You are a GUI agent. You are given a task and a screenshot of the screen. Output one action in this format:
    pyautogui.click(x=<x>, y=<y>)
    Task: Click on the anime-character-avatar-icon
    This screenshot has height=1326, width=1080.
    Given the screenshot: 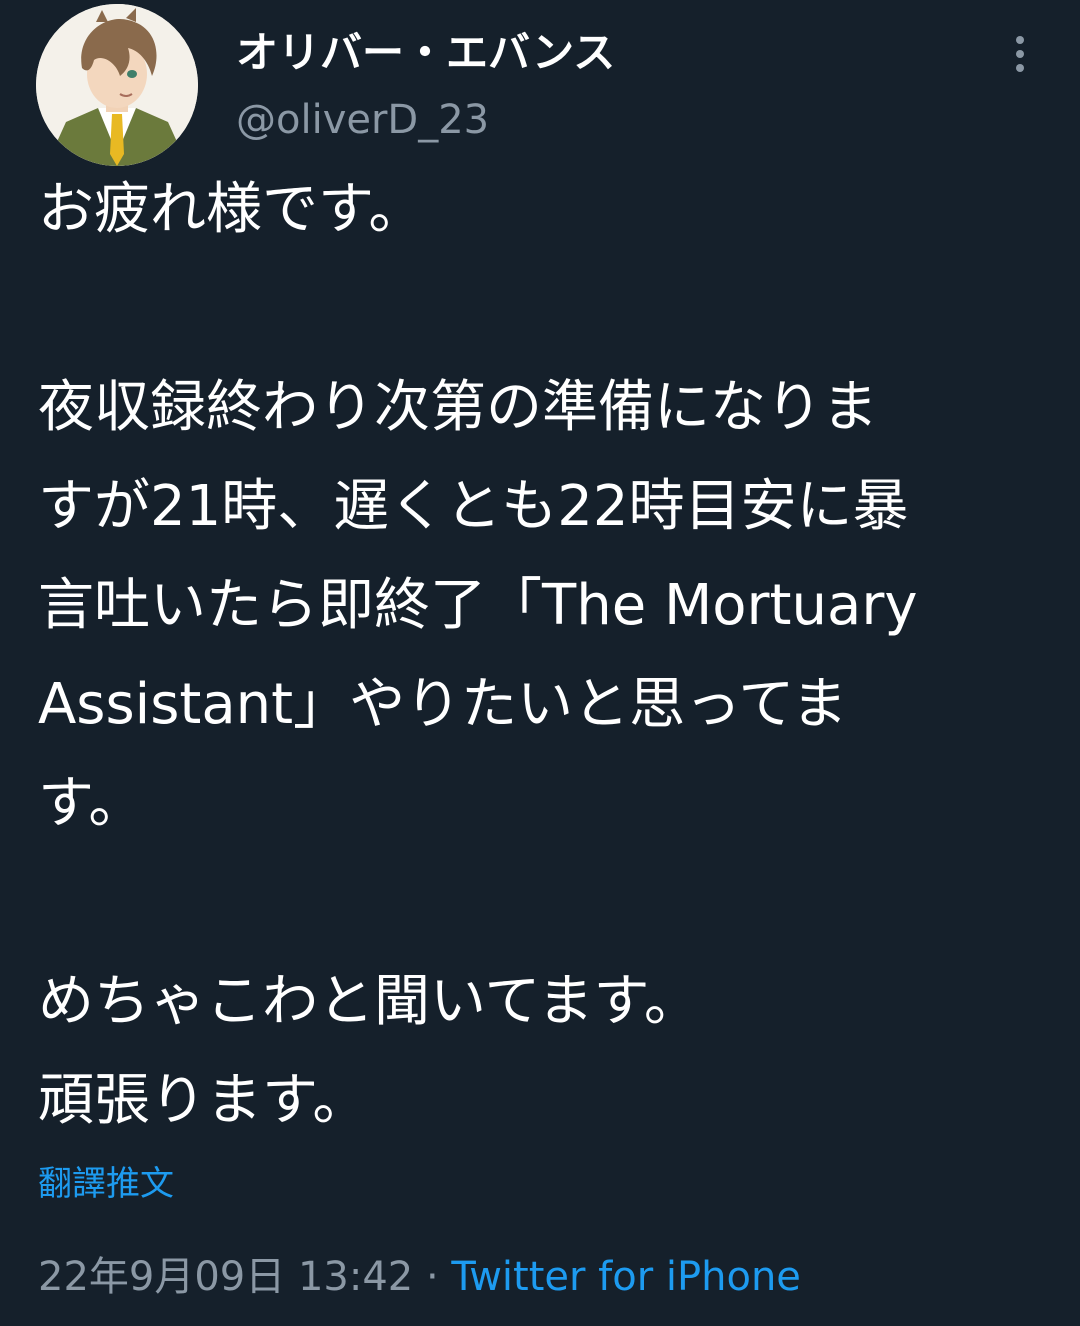 What is the action you would take?
    pyautogui.click(x=117, y=85)
    